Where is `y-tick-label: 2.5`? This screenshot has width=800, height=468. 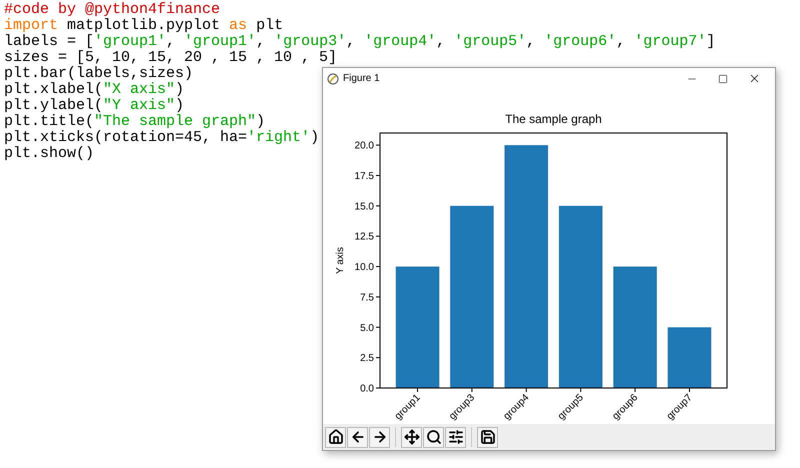 y-tick-label: 2.5 is located at coordinates (367, 358).